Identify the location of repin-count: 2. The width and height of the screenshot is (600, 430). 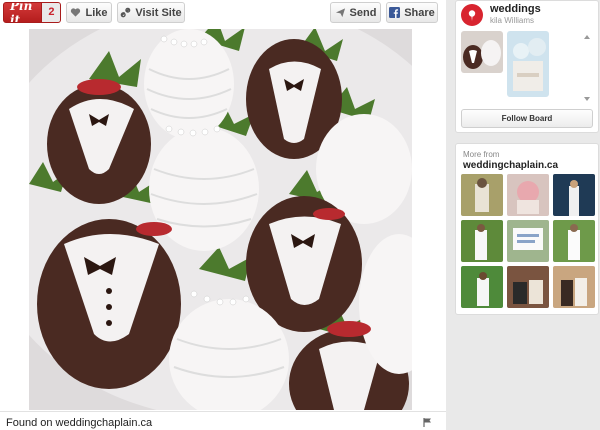
(50, 12).